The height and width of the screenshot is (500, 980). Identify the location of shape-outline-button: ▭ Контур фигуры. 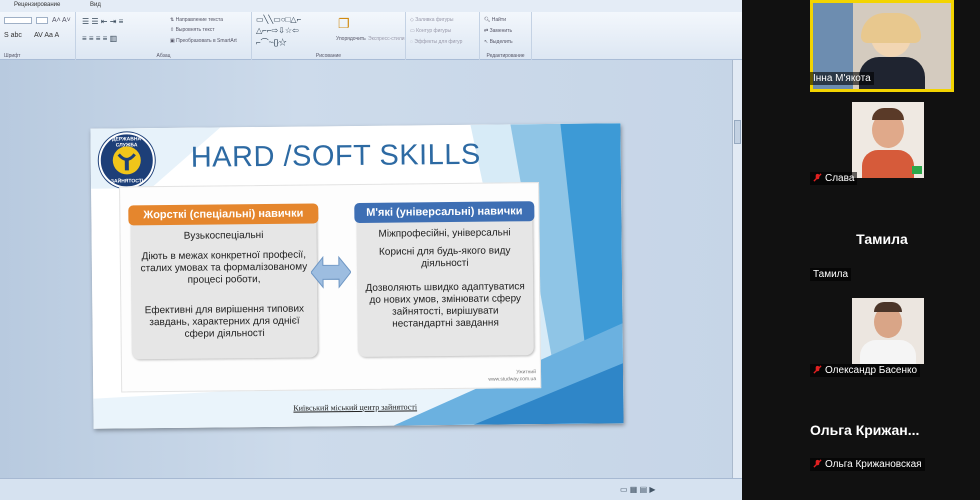
(430, 31).